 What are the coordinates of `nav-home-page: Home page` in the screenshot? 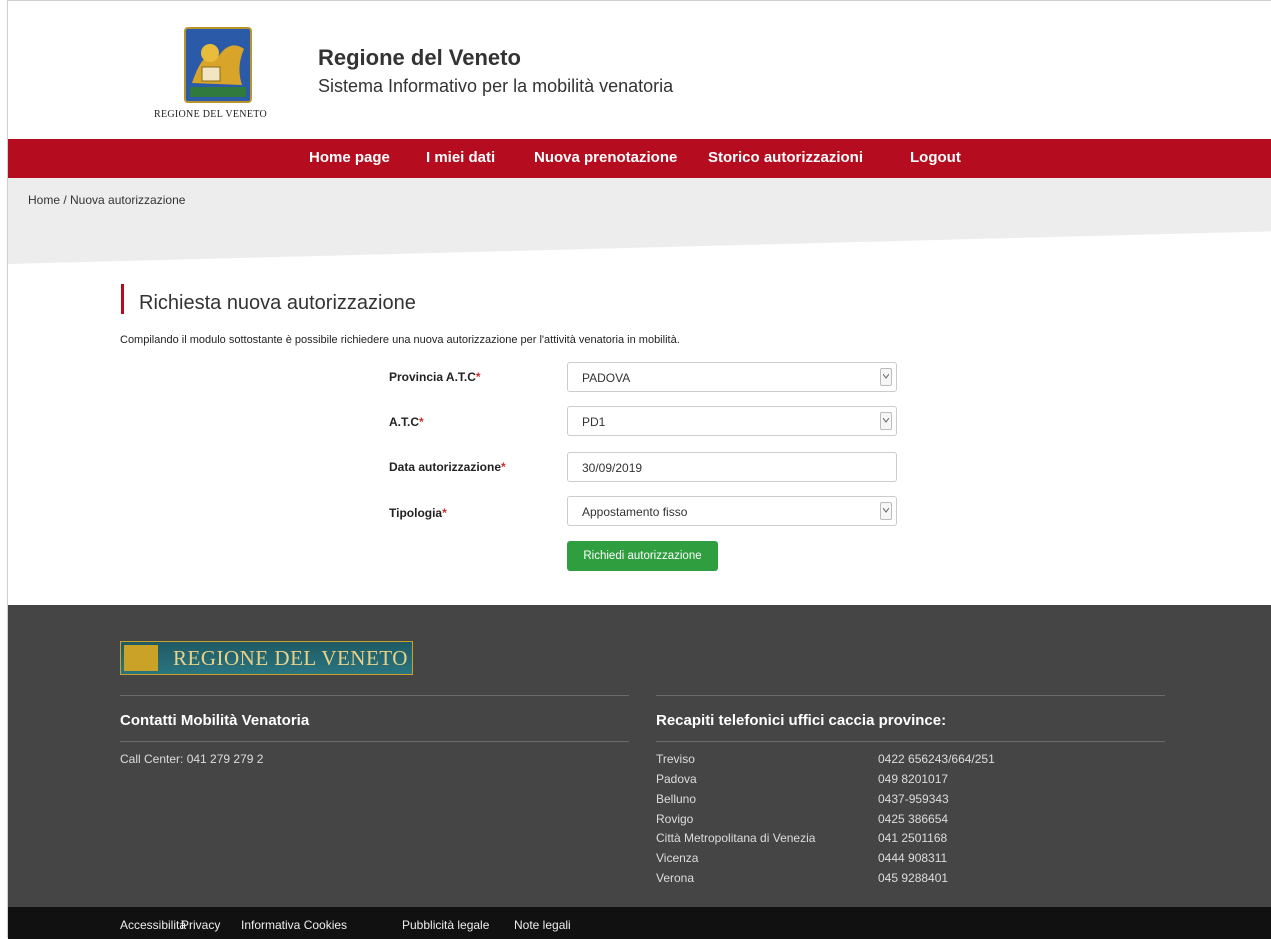 It's located at (349, 157).